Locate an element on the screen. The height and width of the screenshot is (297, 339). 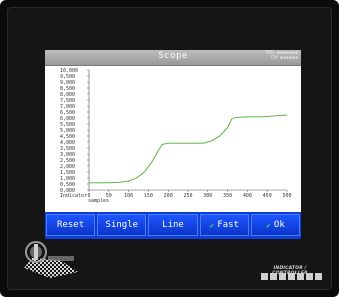
y-tick-label: 3,500 is located at coordinates (67, 149).